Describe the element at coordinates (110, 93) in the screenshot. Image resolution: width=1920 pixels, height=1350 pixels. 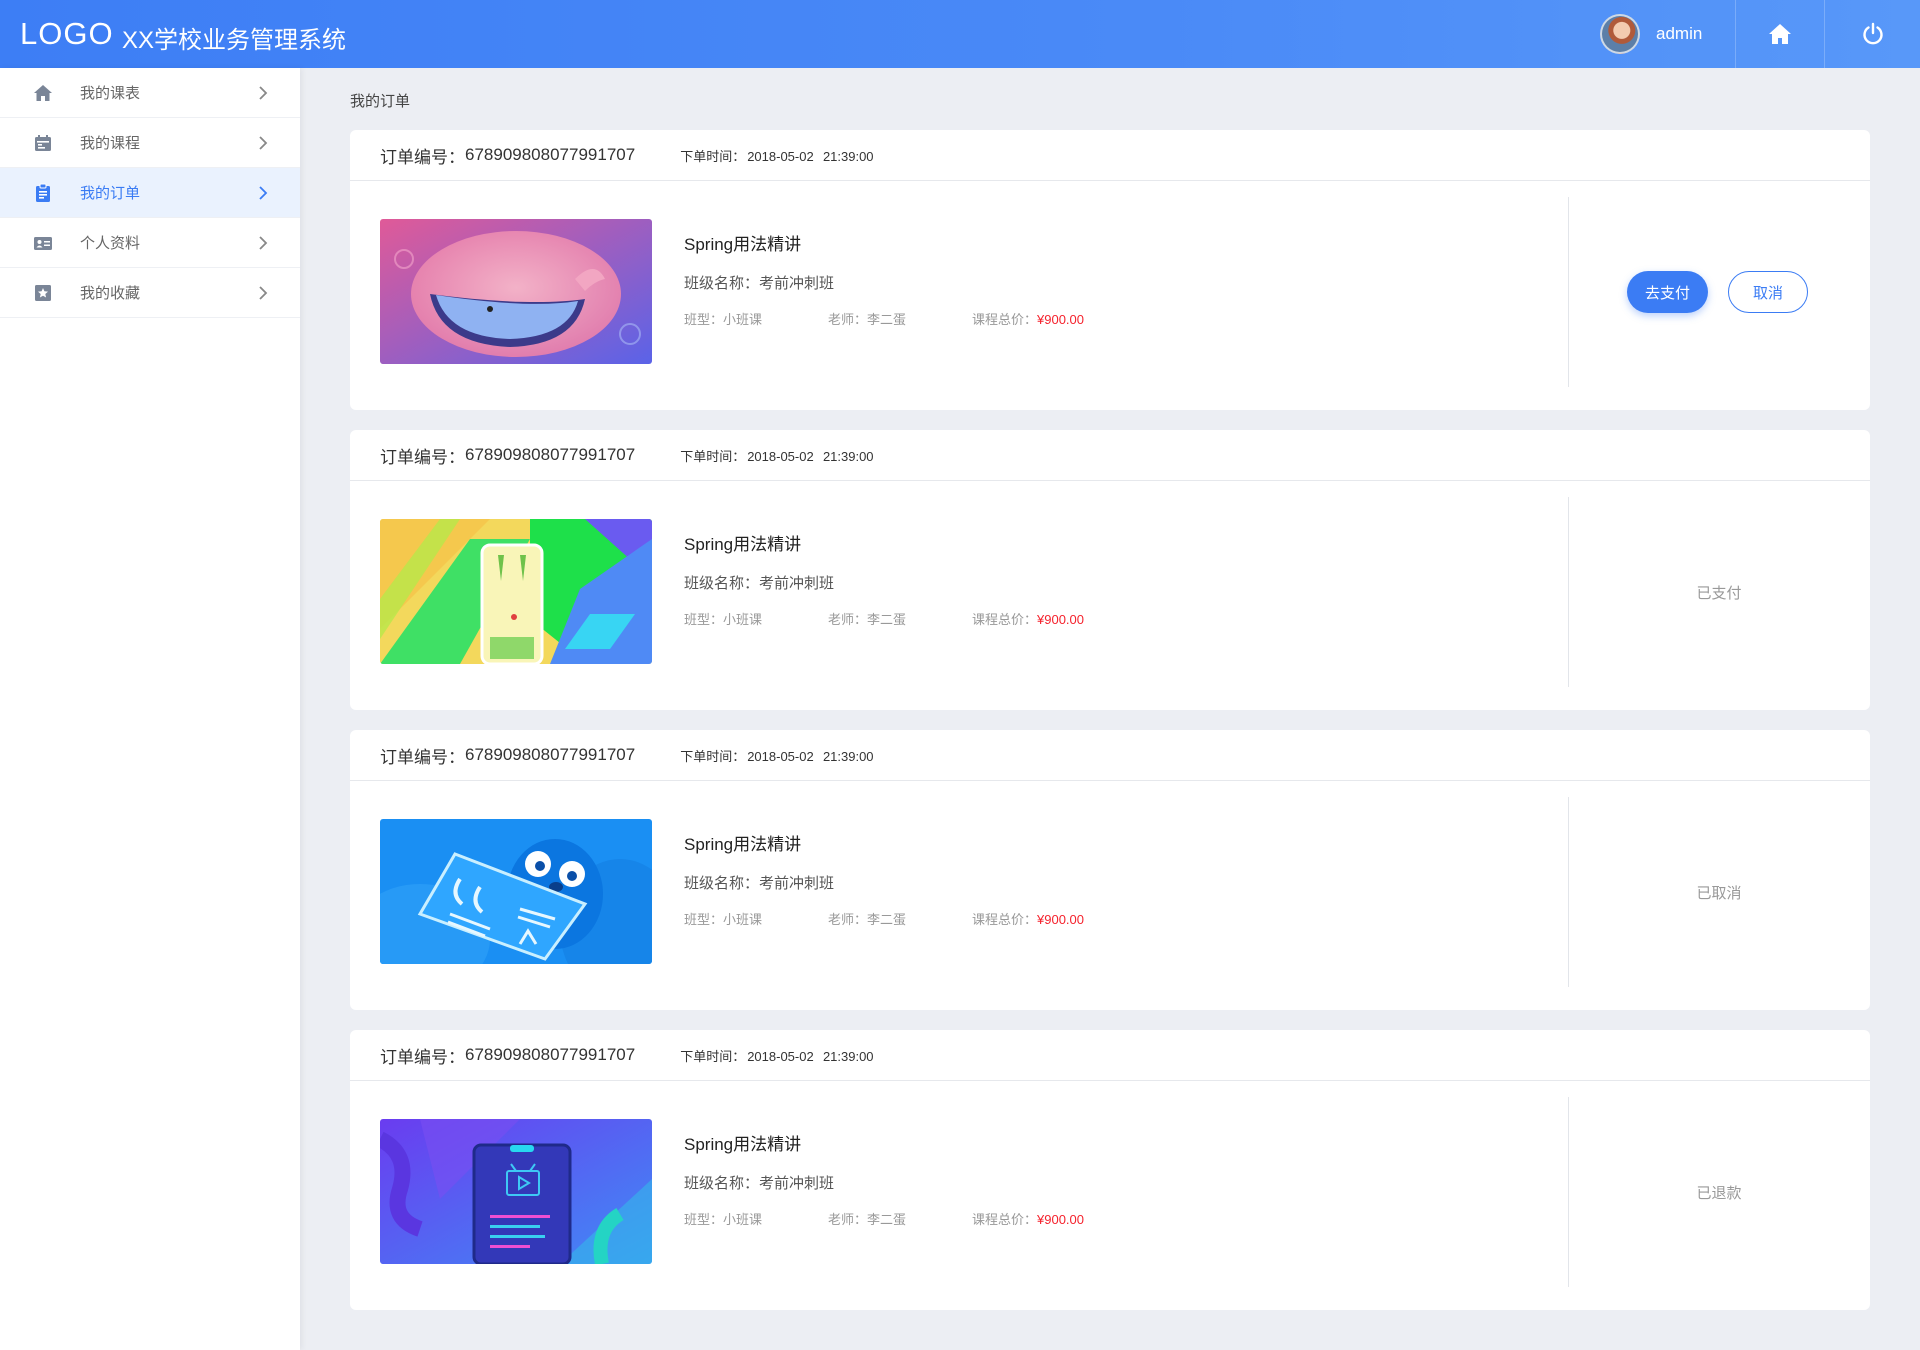
I see `sidebar-item-label: 我的课表` at that location.